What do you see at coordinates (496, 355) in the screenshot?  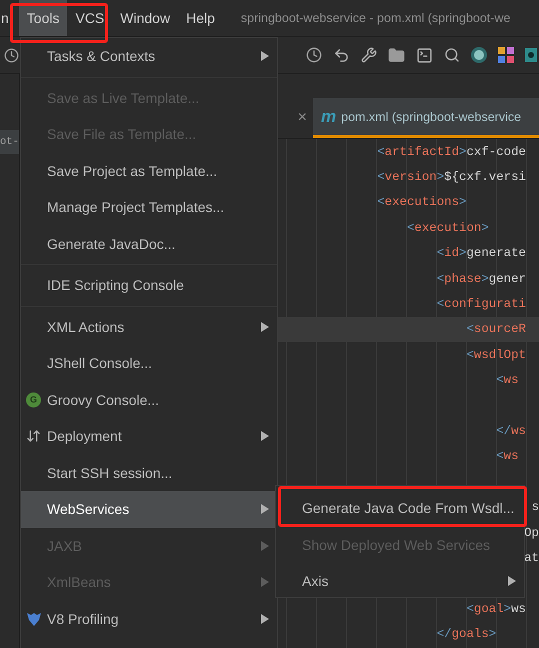 I see `code-line: <wsdlOpt` at bounding box center [496, 355].